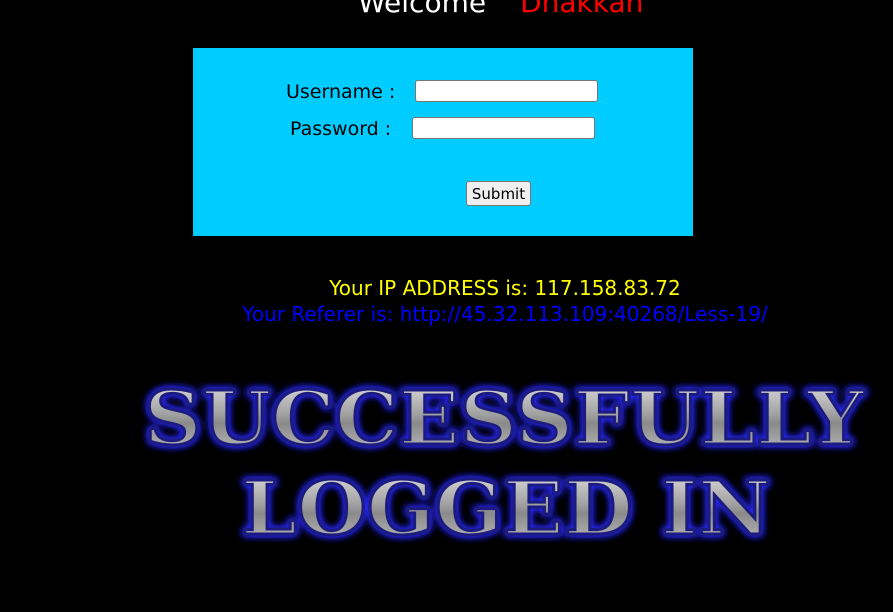  What do you see at coordinates (341, 129) in the screenshot?
I see `password-label: Password :` at bounding box center [341, 129].